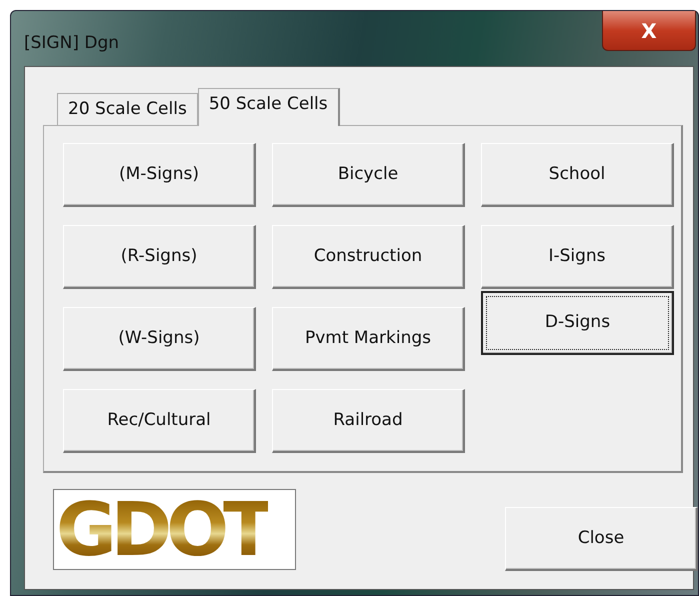 Image resolution: width=699 pixels, height=596 pixels. Describe the element at coordinates (601, 539) in the screenshot. I see `close-button: Close` at that location.